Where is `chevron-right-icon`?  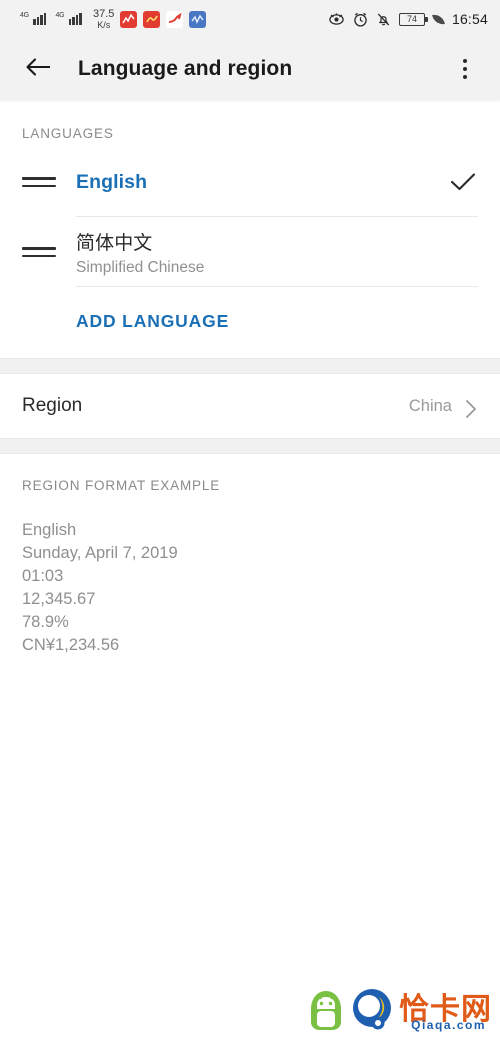 chevron-right-icon is located at coordinates (471, 408).